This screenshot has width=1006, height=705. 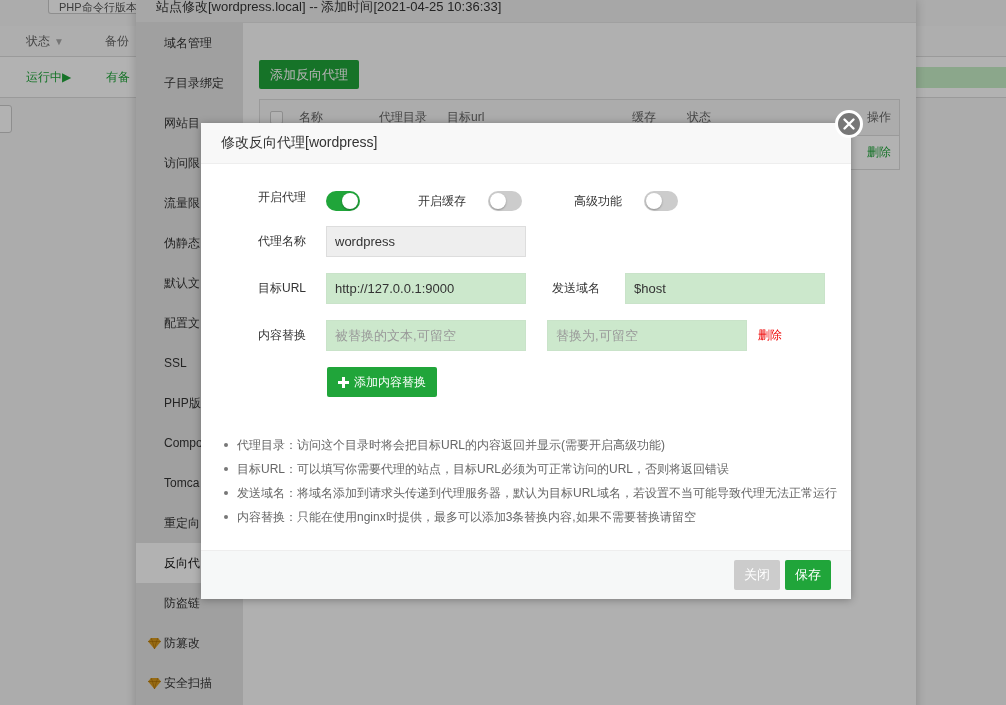 I want to click on field-label: 目标URL, so click(x=282, y=288).